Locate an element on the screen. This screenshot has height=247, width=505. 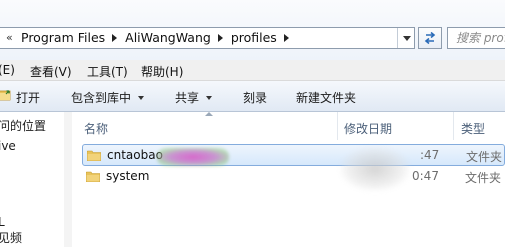
refresh-icon is located at coordinates (430, 38).